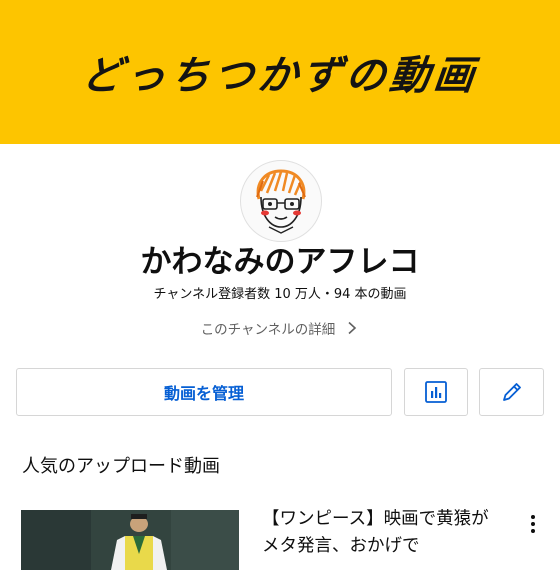 This screenshot has width=560, height=570. I want to click on video-thumbnail, so click(130, 540).